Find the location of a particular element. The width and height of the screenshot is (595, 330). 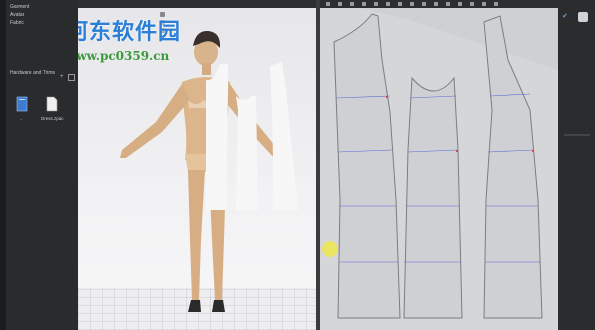

file-icon is located at coordinates (52, 104).